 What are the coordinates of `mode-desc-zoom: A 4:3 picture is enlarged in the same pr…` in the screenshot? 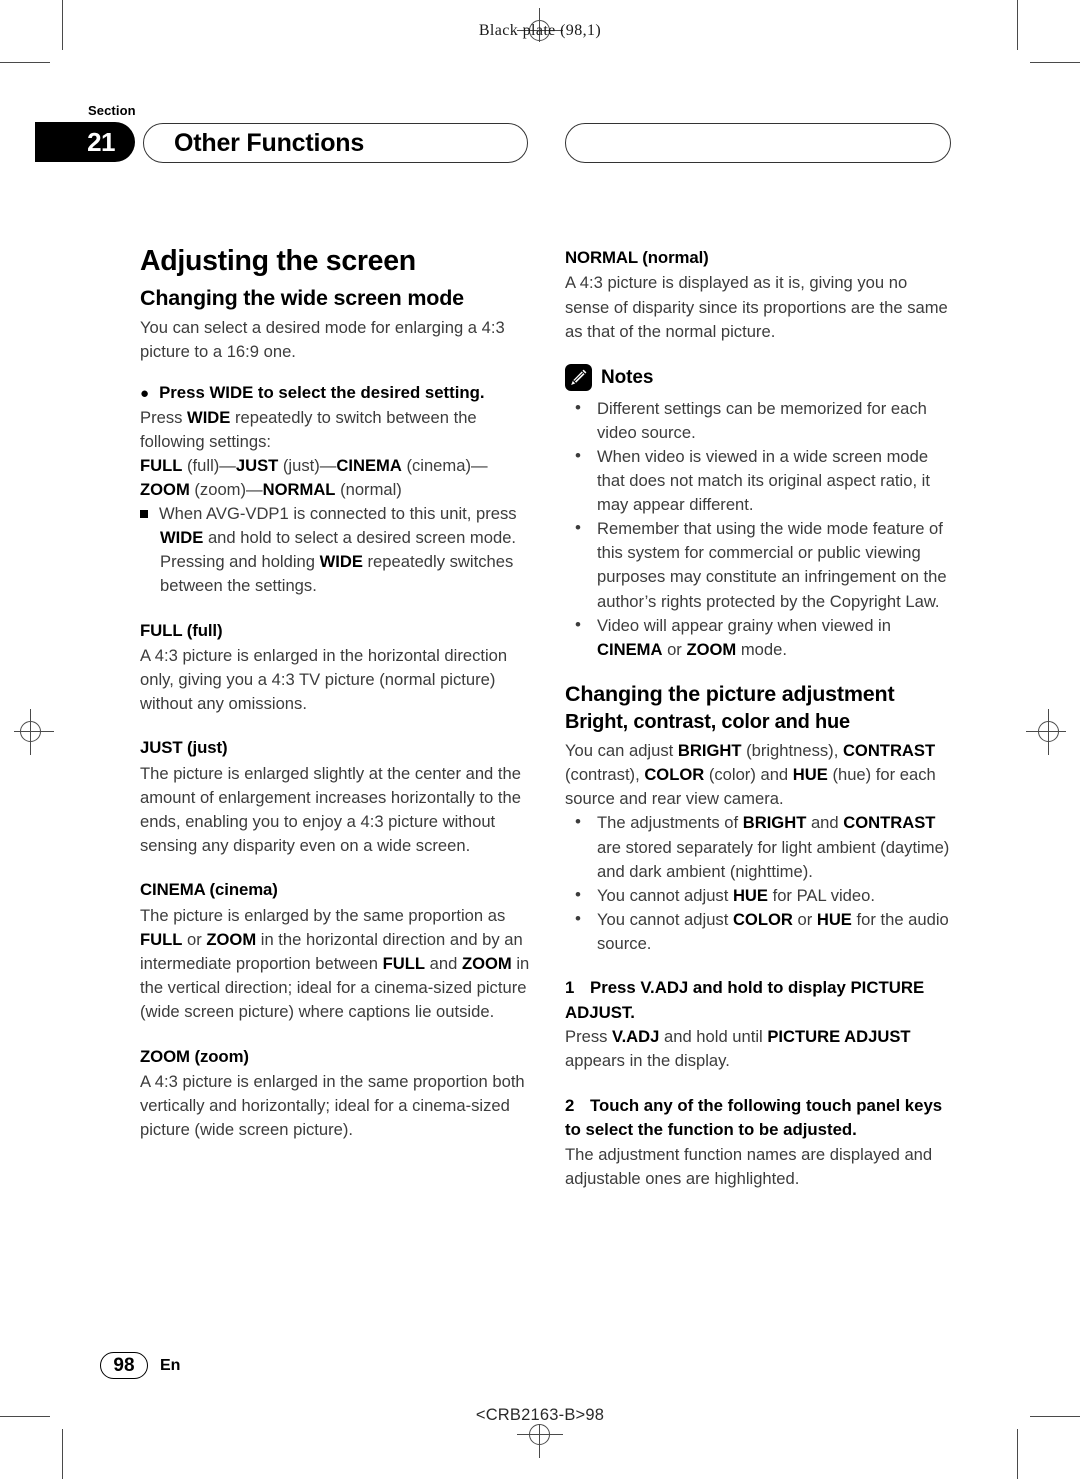 It's located at (332, 1106).